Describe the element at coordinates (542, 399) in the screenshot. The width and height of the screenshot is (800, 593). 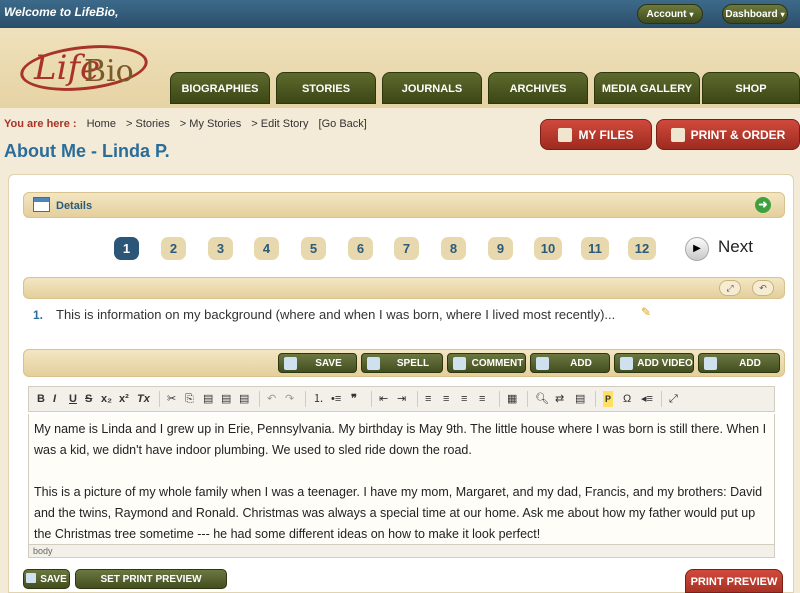
I see `find-icon: 🔍︎` at that location.